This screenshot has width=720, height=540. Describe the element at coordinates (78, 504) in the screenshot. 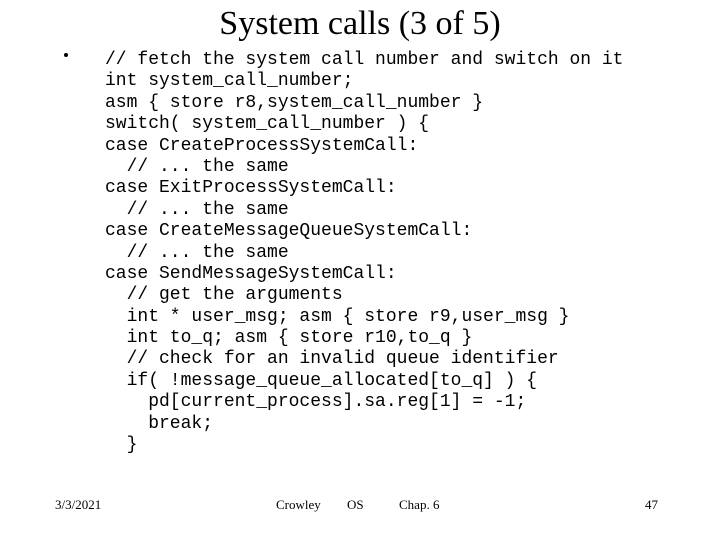

I see `footer-date: 3/3/2021` at that location.